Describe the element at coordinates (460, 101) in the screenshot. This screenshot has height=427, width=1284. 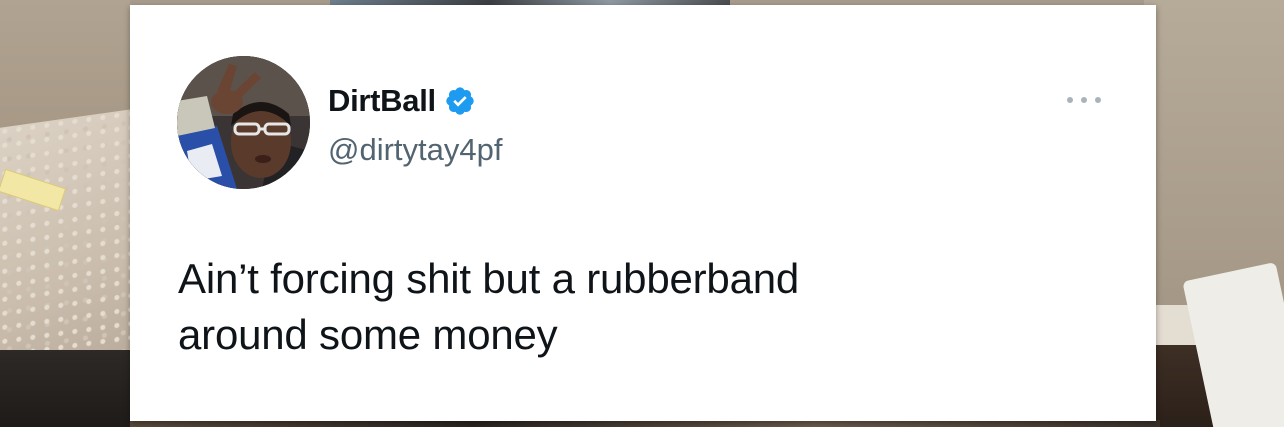
I see `verified-badge-icon` at that location.